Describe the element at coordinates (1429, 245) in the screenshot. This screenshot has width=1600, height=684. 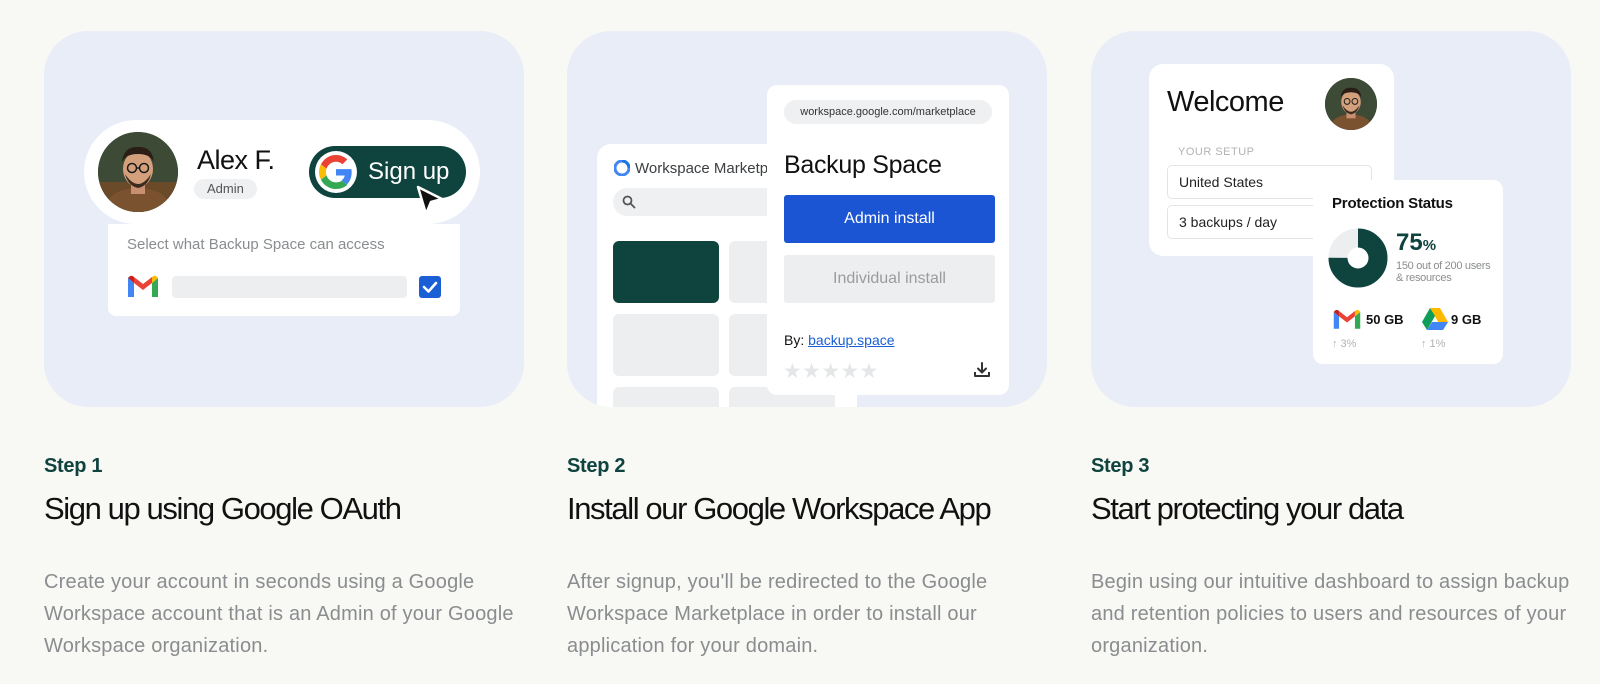
I see `percent-sign: %` at that location.